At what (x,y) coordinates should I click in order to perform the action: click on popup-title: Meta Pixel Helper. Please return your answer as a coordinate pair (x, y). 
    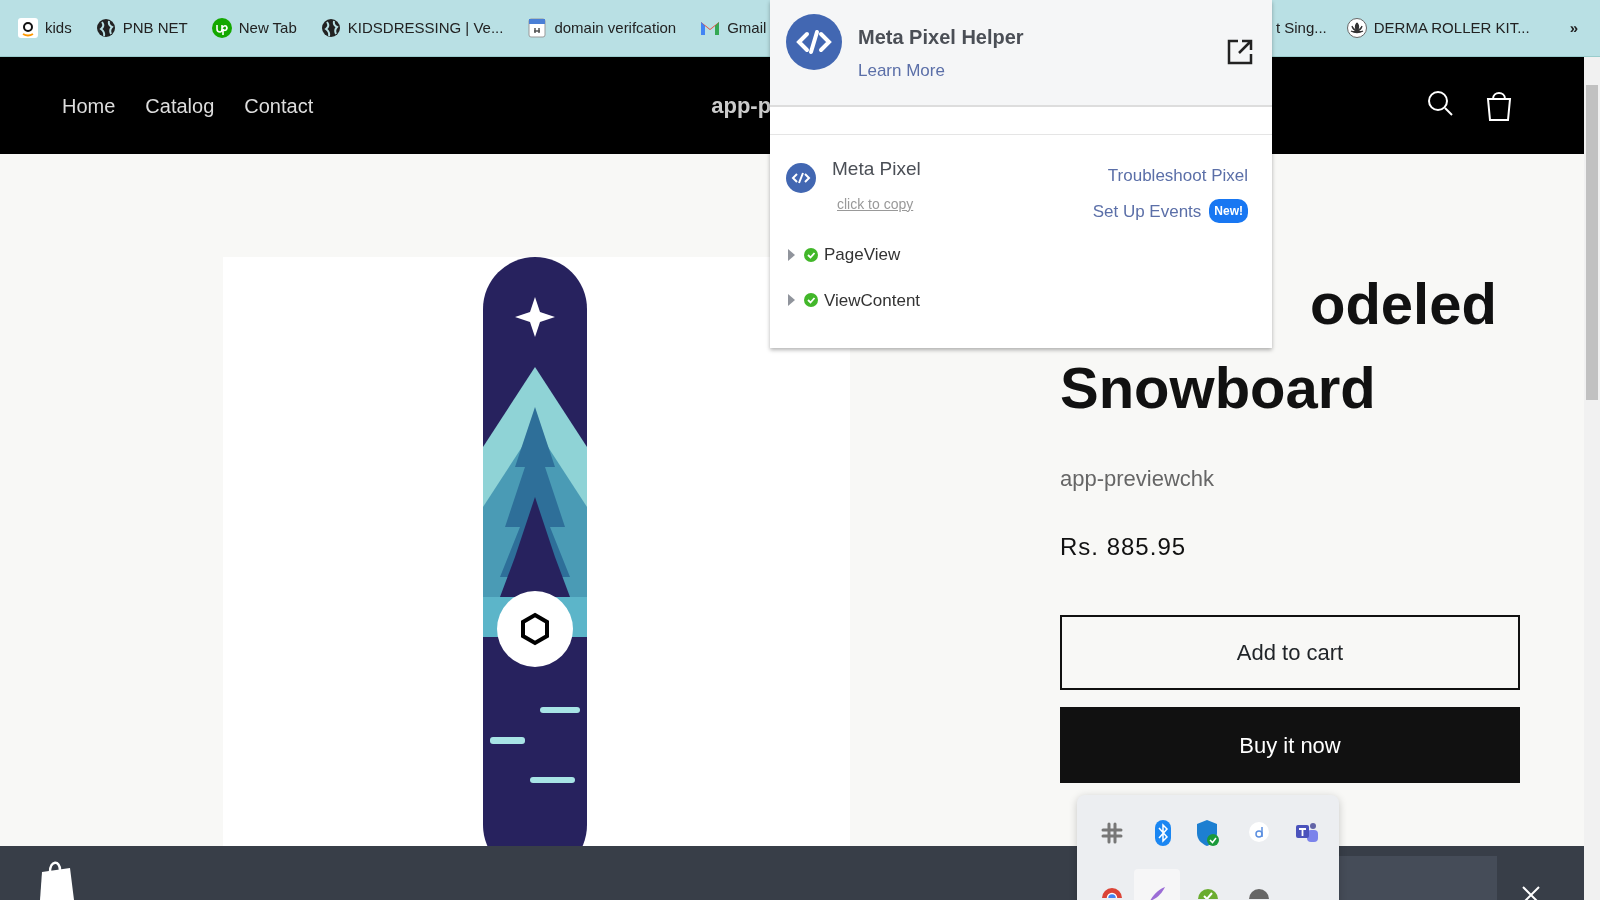
    Looking at the image, I should click on (941, 37).